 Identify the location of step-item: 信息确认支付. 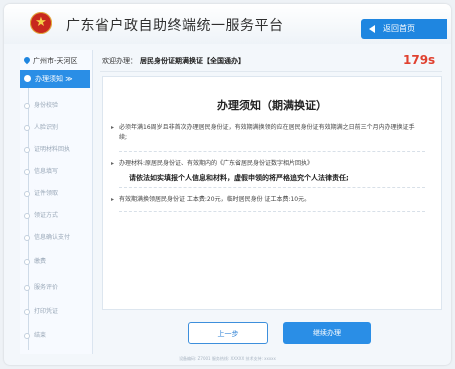
(57, 238).